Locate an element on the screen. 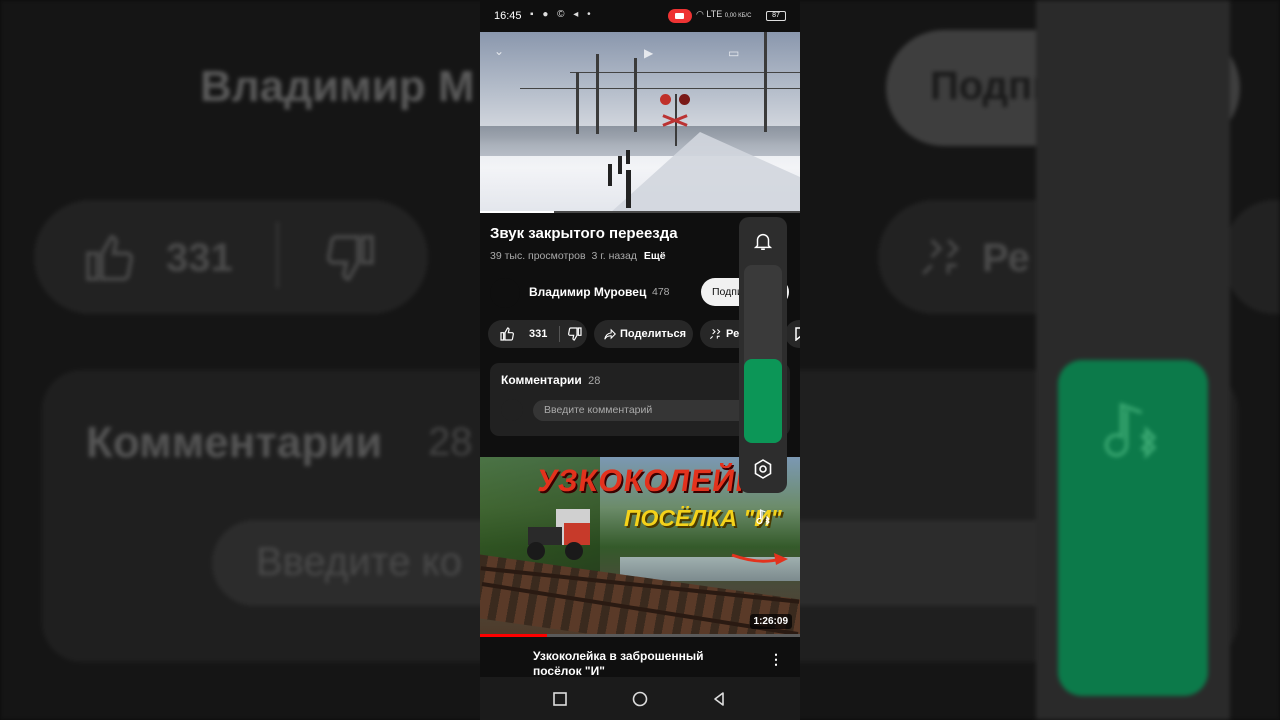  volume-panel is located at coordinates (763, 371).